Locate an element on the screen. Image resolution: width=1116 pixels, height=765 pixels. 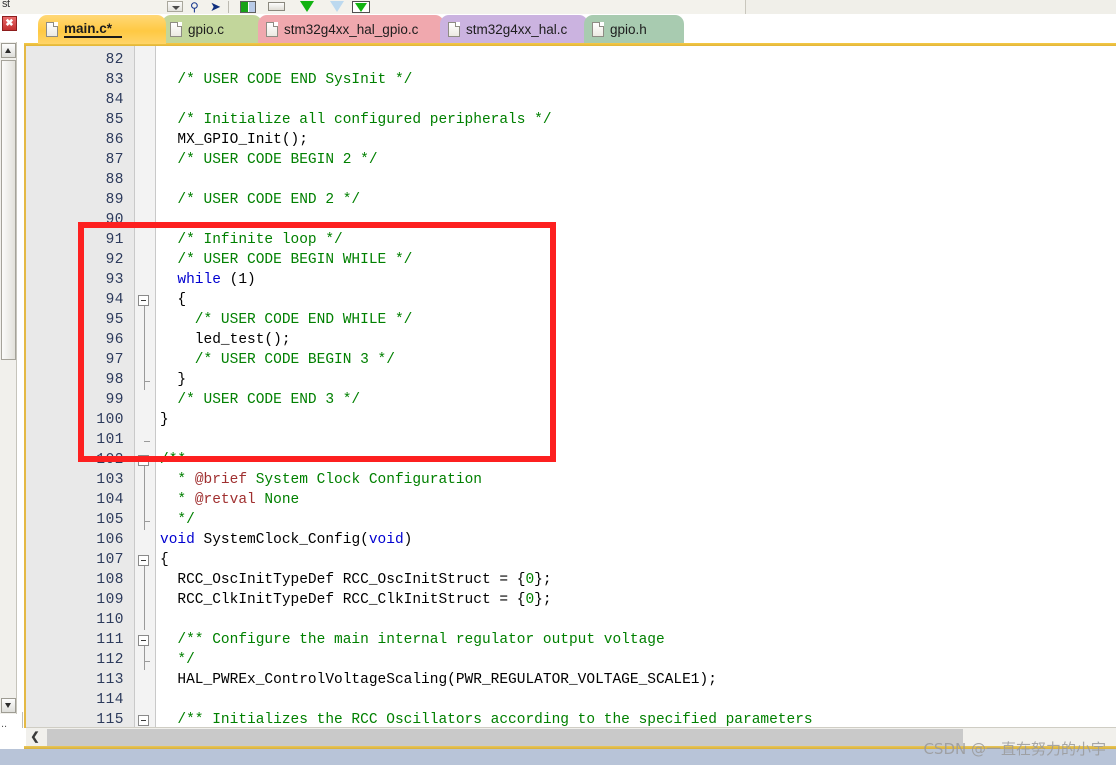
clear-bookmarks-icon is located at coordinates (361, 7).